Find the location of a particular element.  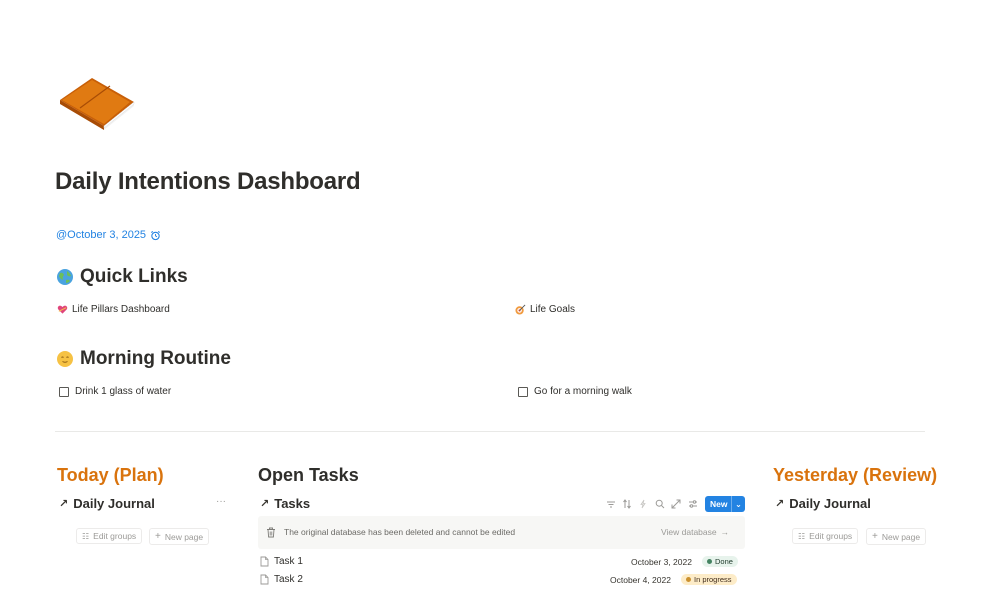

status-label: In progress is located at coordinates (713, 579).